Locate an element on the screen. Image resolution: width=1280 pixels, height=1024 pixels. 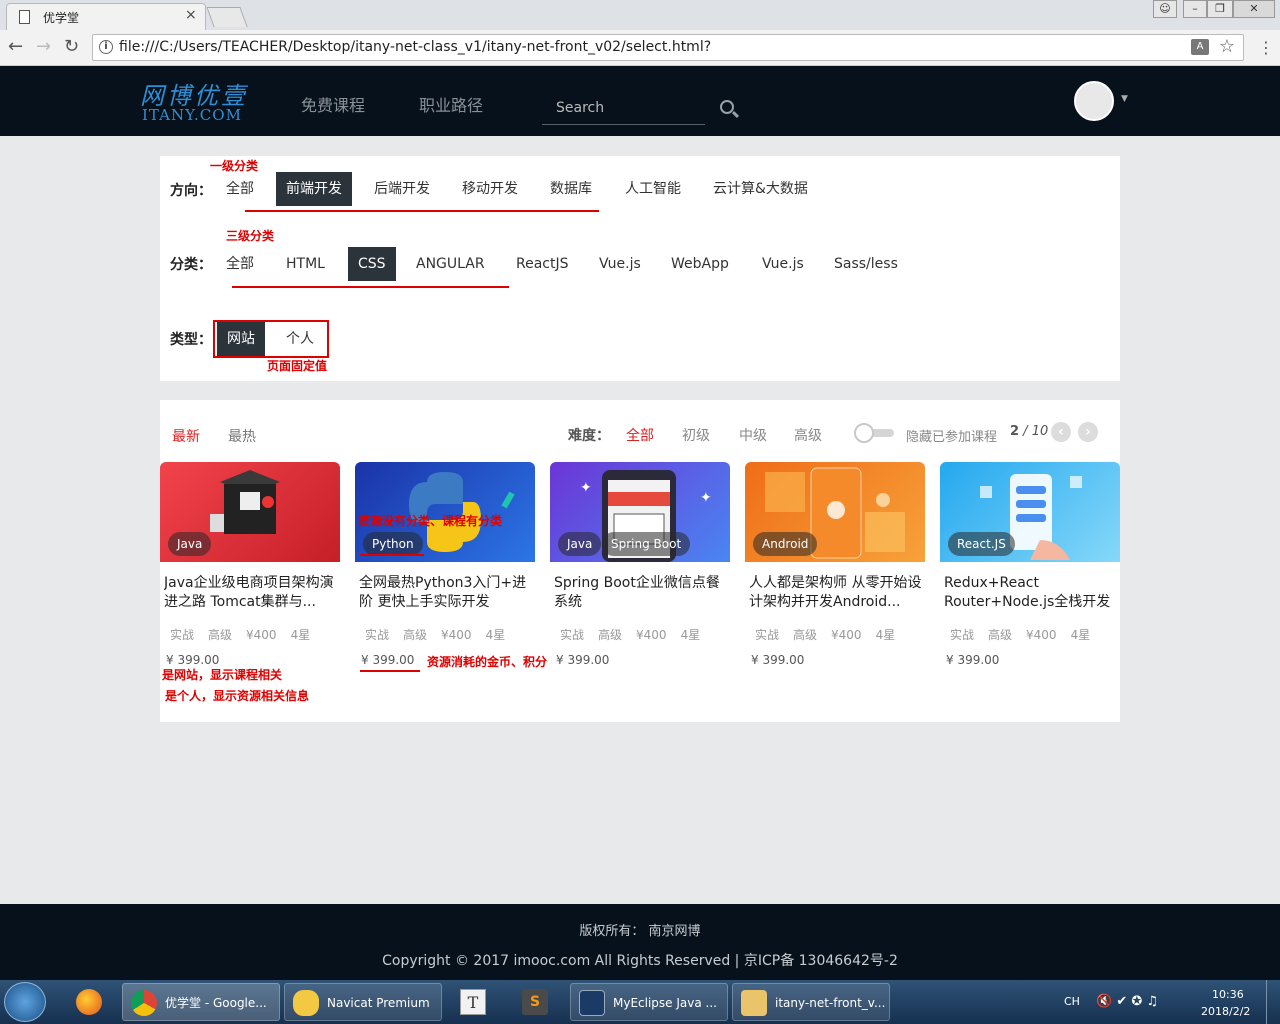
next-page-icon: › is located at coordinates (1088, 432).